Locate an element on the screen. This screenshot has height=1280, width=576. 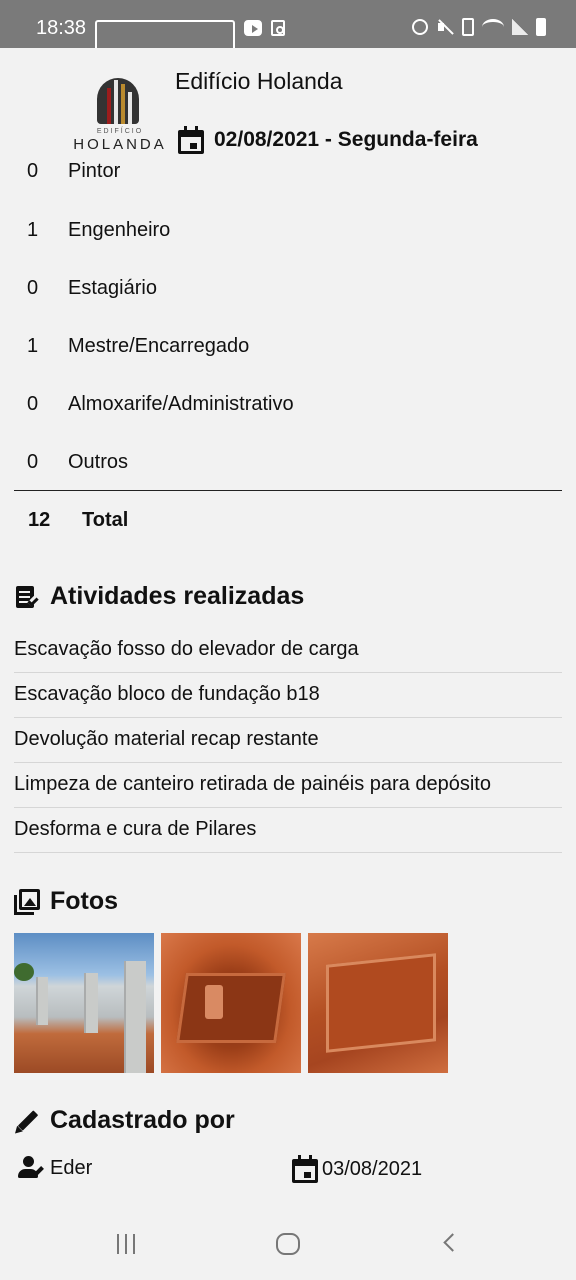
wifi-icon is located at coordinates (493, 27).